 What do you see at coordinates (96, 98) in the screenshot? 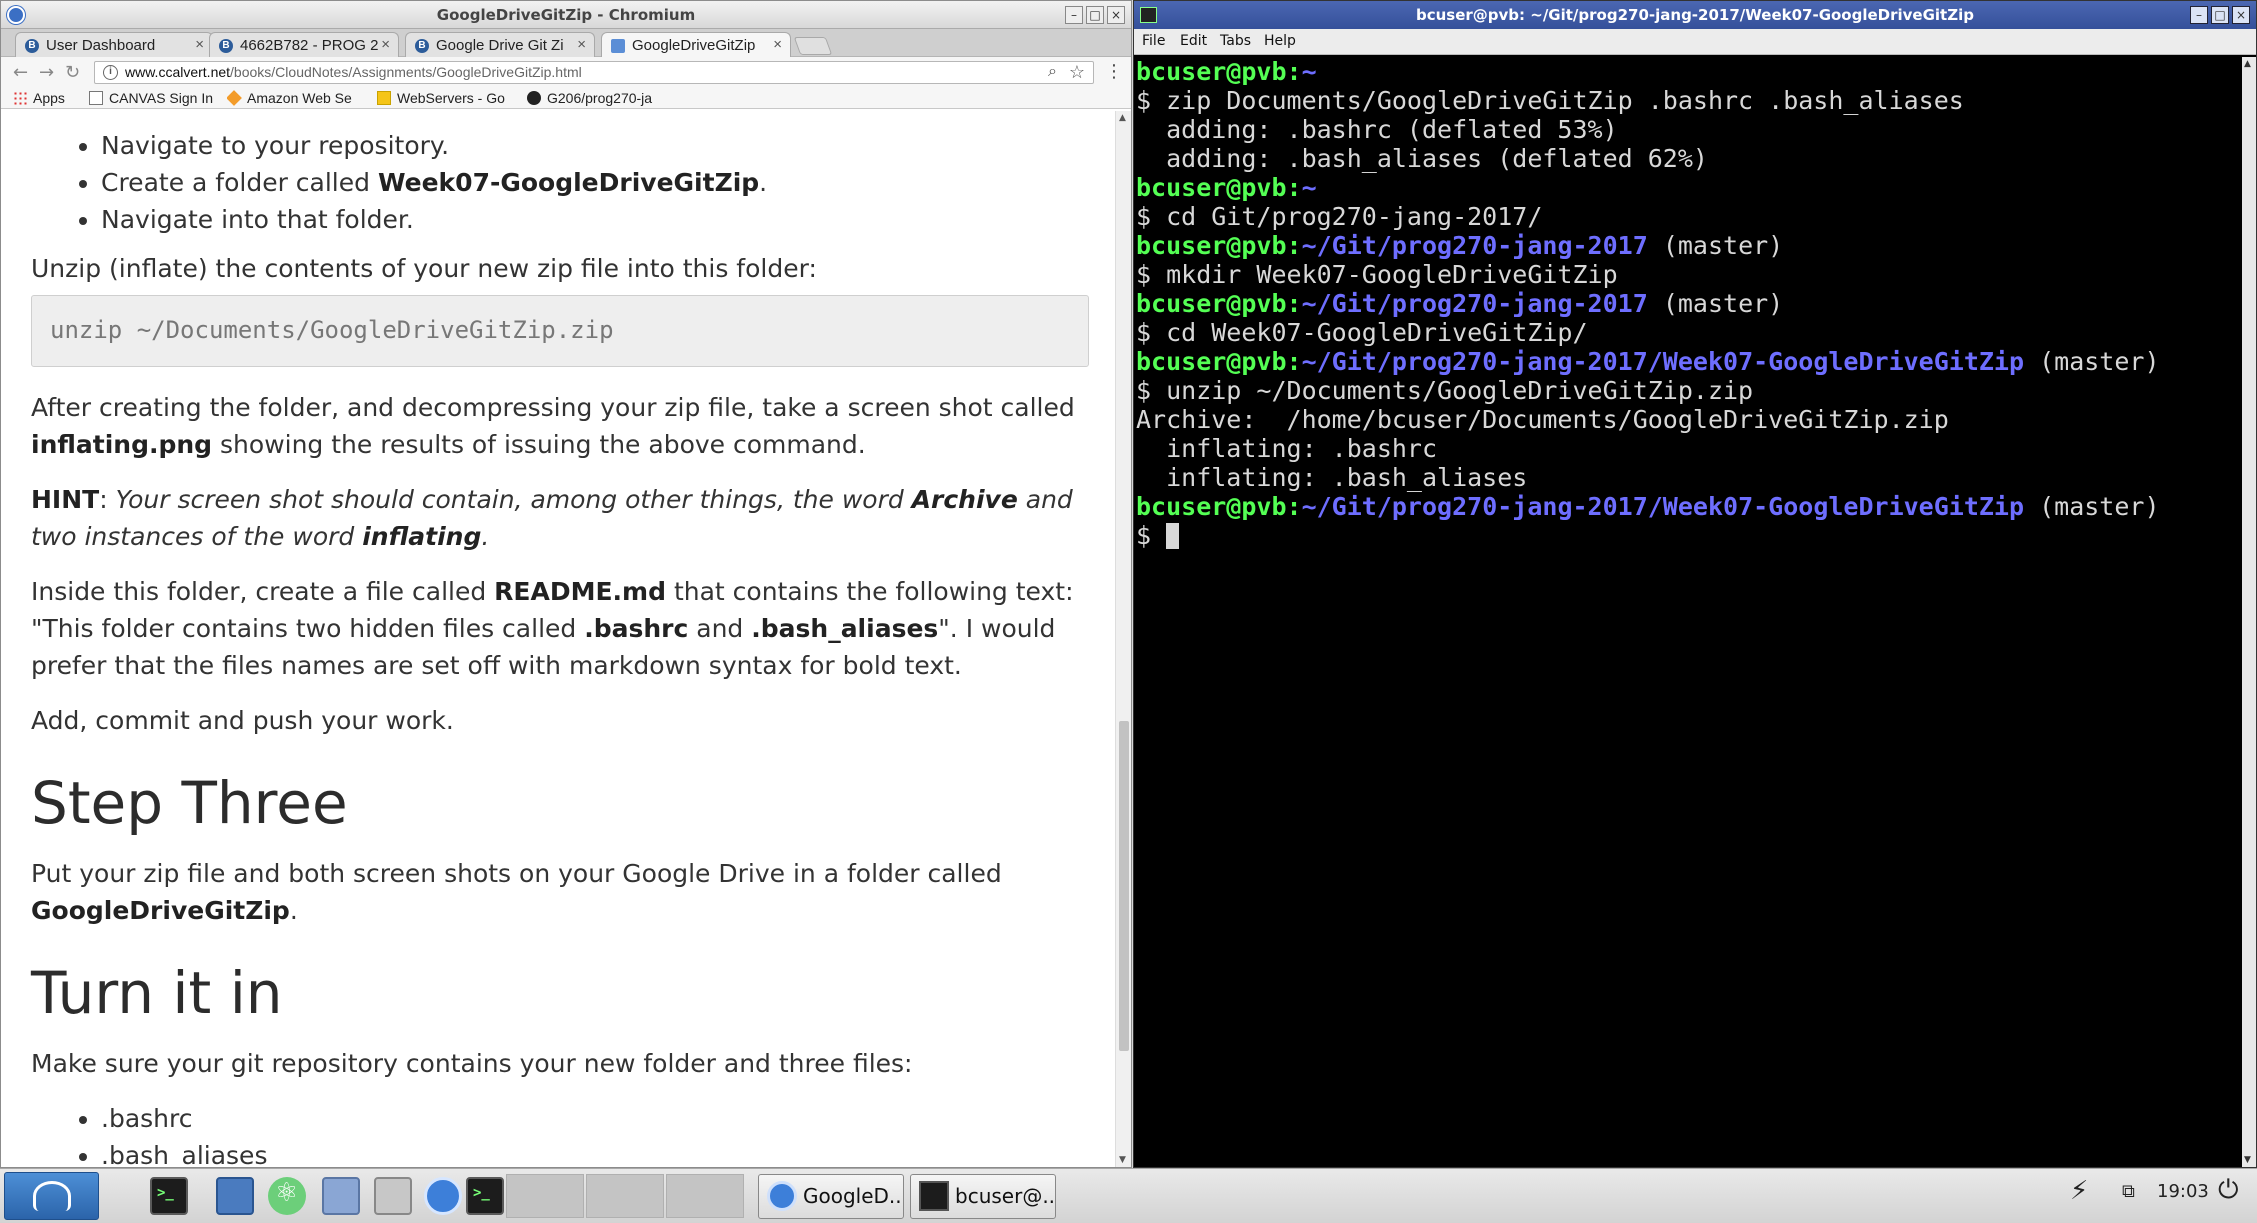
I see `page-icon` at bounding box center [96, 98].